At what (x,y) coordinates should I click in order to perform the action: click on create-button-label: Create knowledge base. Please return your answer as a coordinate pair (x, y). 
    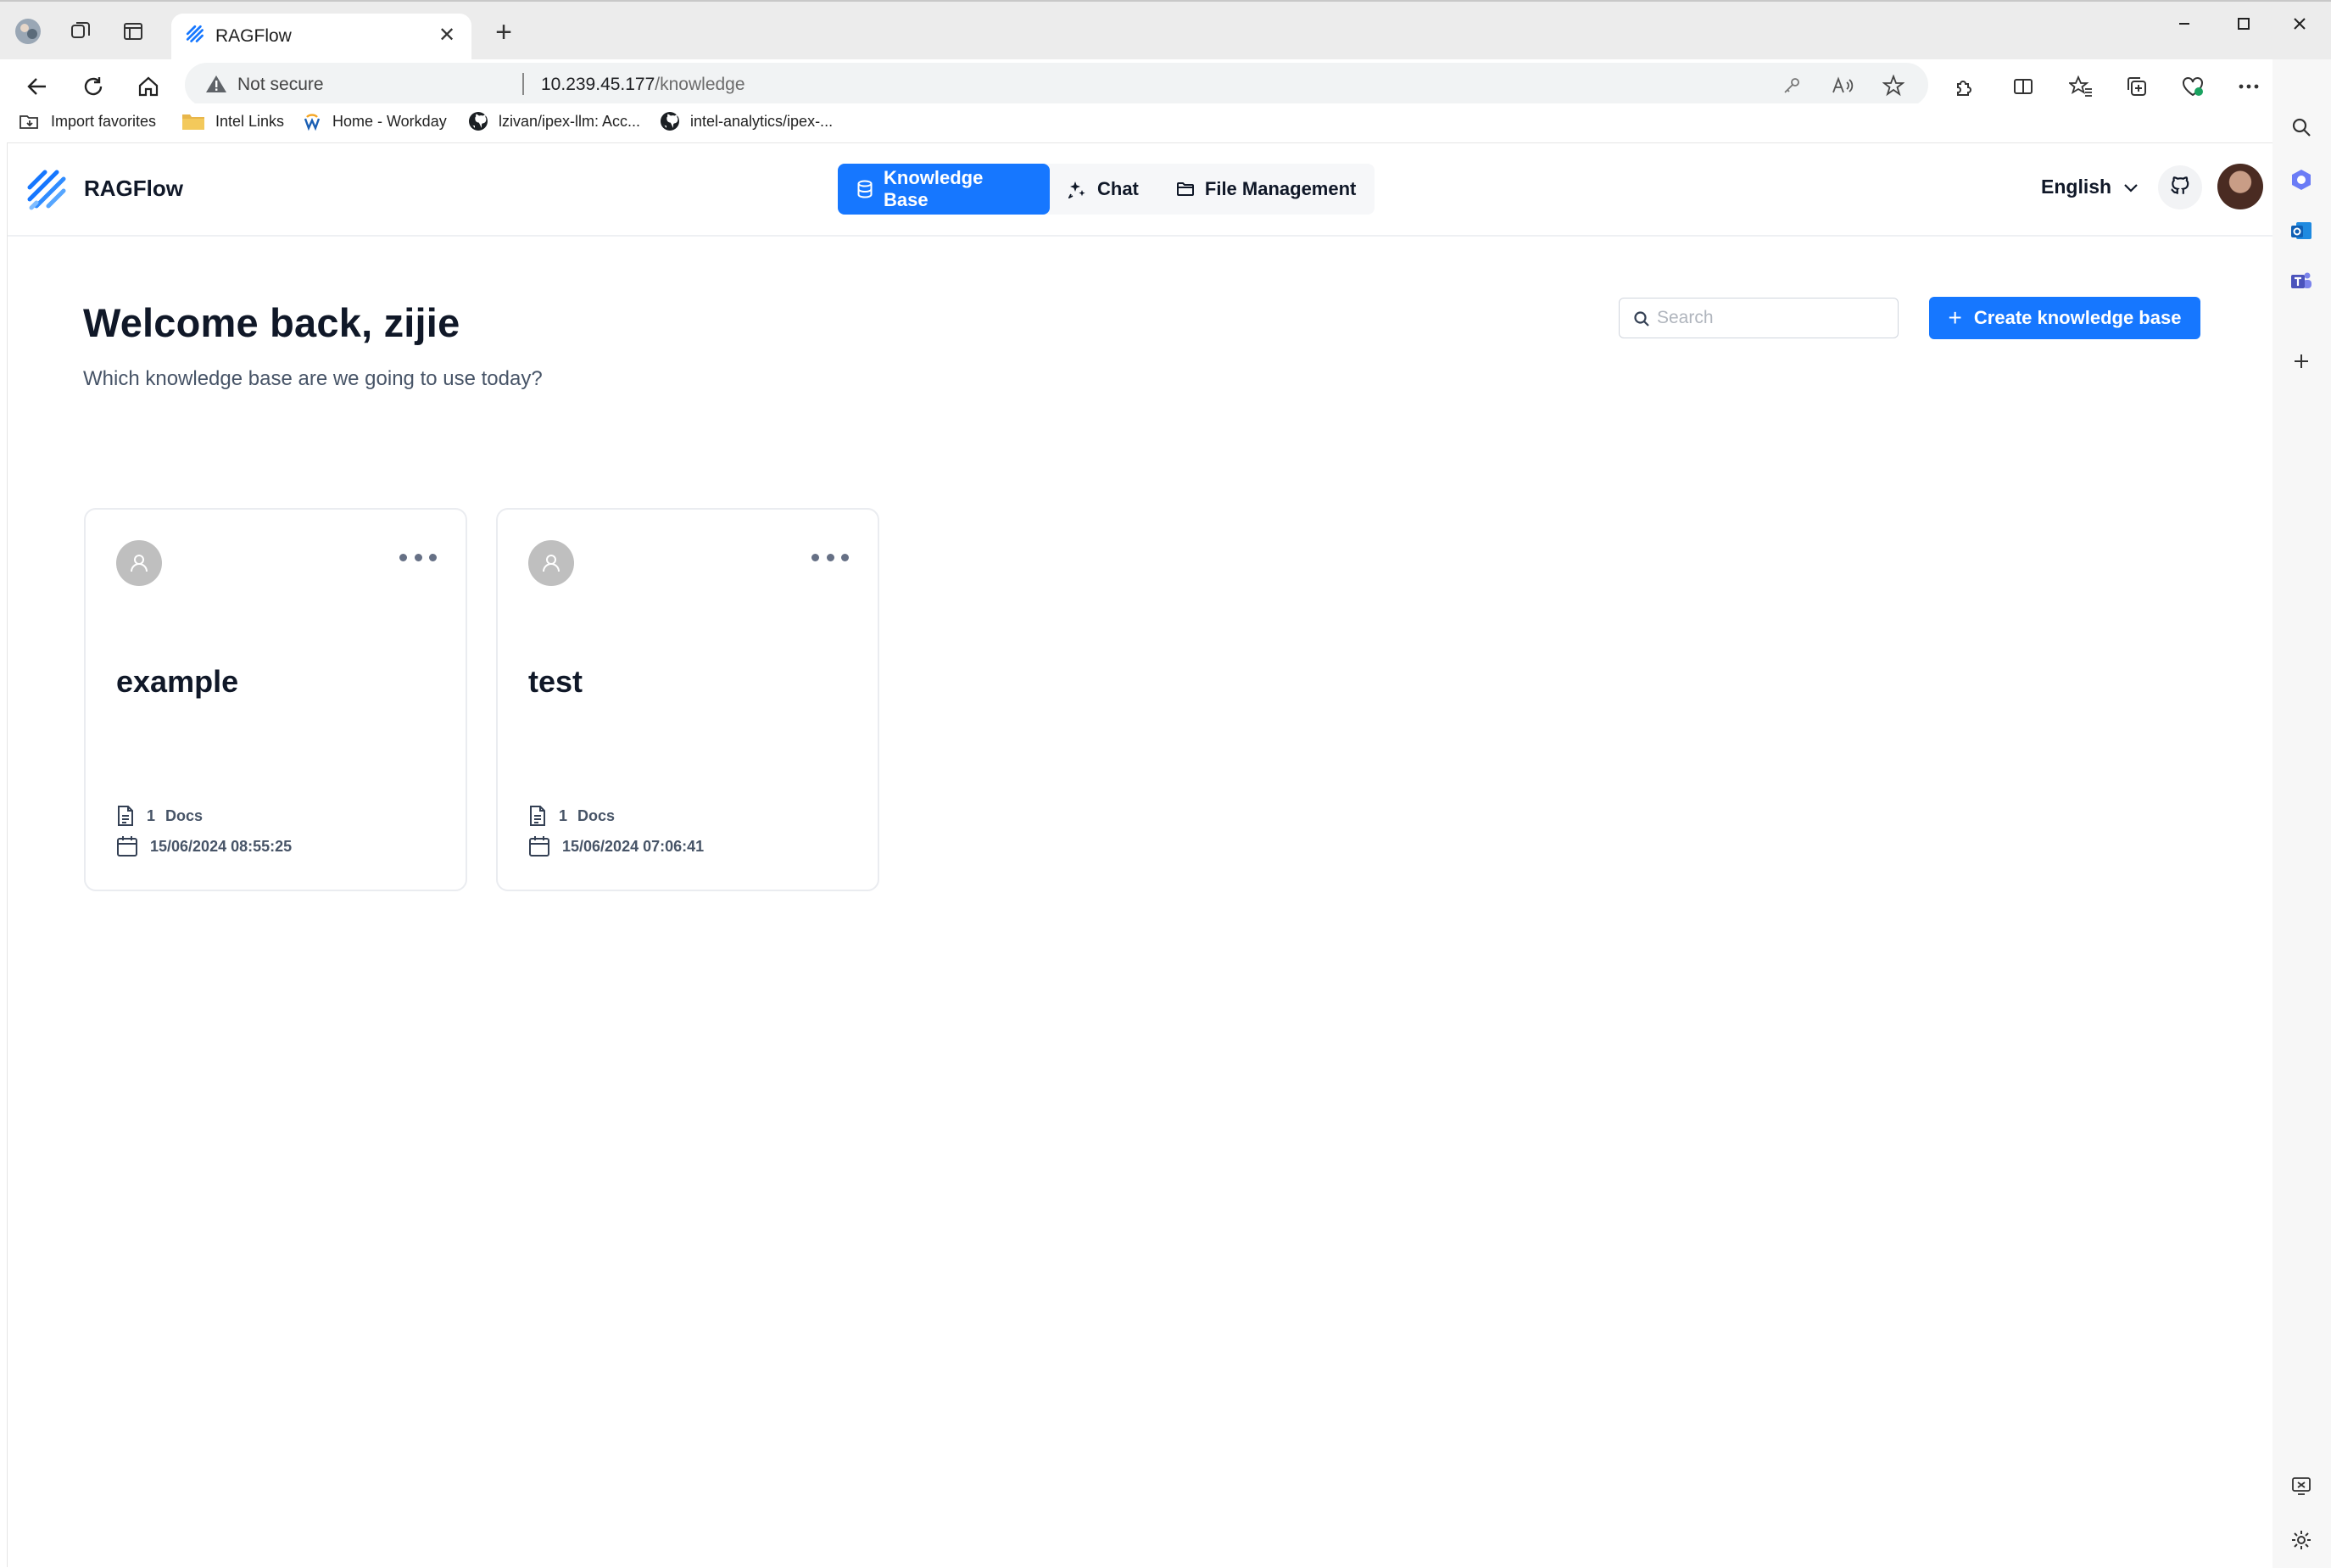
    Looking at the image, I should click on (2077, 318).